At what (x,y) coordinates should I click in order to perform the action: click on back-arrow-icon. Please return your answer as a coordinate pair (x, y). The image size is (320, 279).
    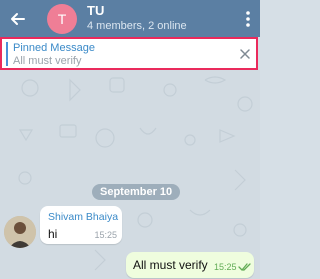
    Looking at the image, I should click on (18, 19).